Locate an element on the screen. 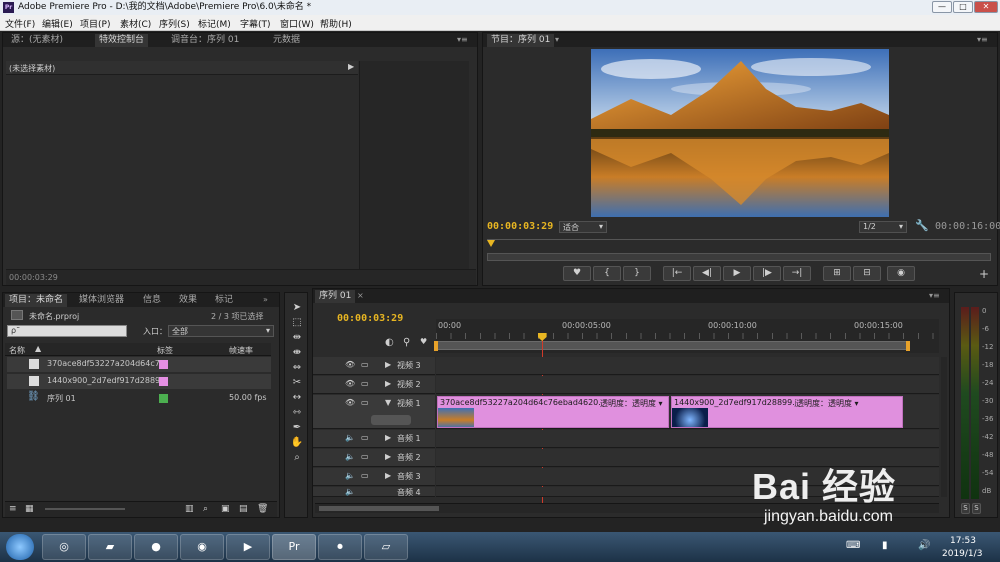 This screenshot has width=1000, height=562. step-forward-button: |▶ is located at coordinates (767, 273).